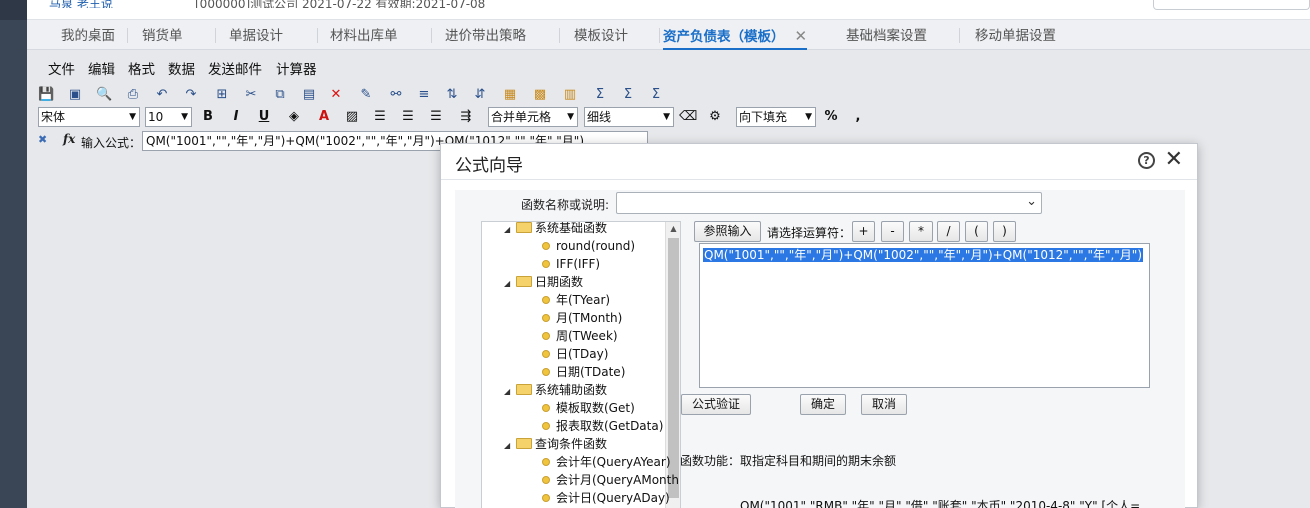  What do you see at coordinates (976, 231) in the screenshot?
I see `op-lparen-button: (` at bounding box center [976, 231].